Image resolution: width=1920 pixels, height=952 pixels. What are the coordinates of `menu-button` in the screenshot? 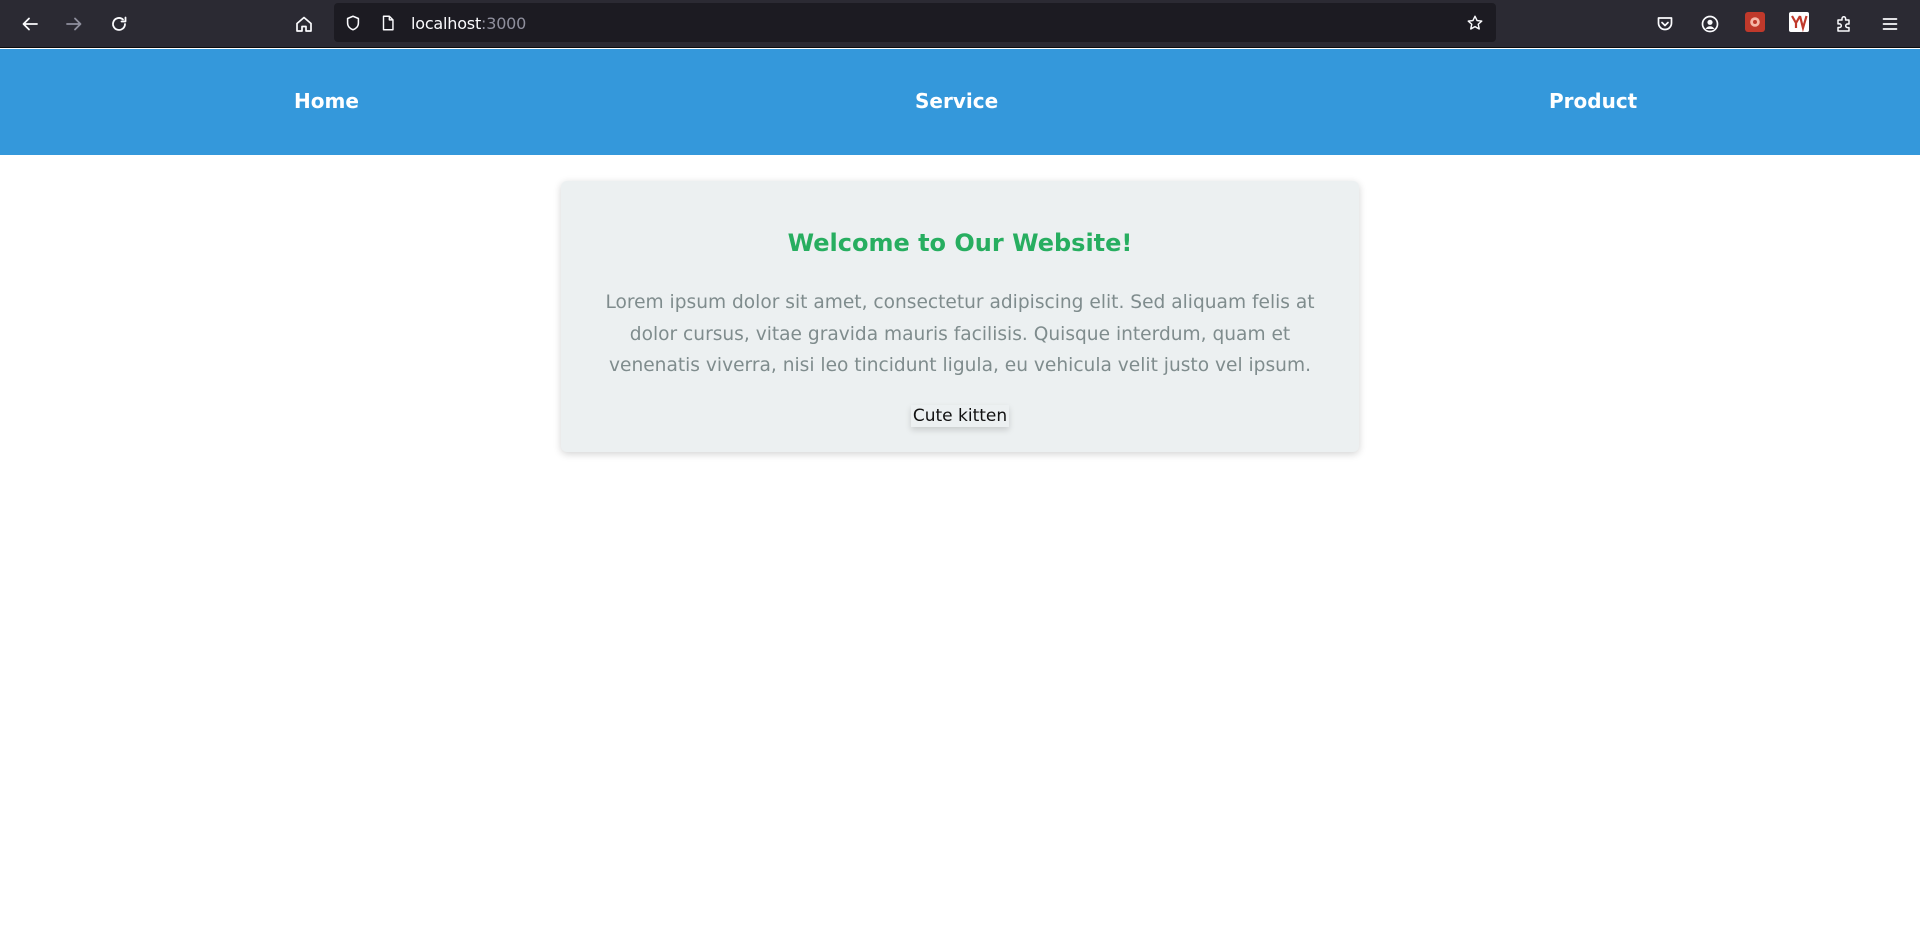 It's located at (1890, 24).